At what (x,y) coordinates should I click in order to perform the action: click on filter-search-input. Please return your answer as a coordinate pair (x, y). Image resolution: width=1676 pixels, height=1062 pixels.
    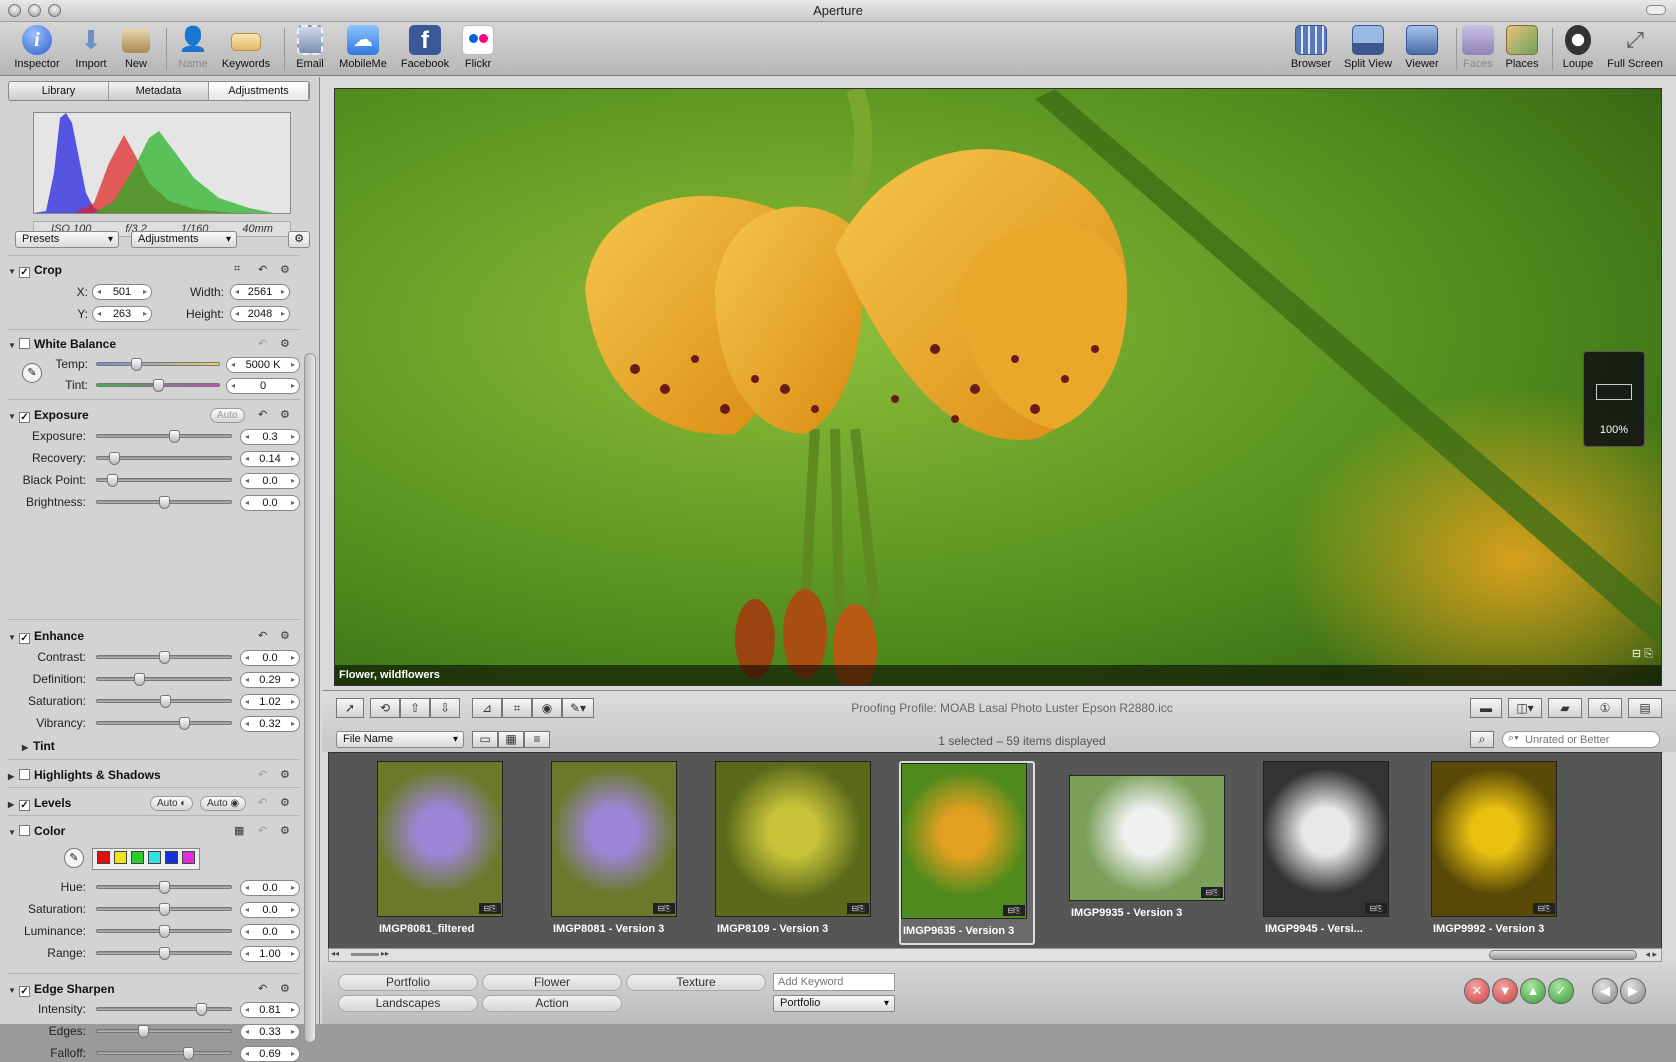
    Looking at the image, I should click on (1581, 739).